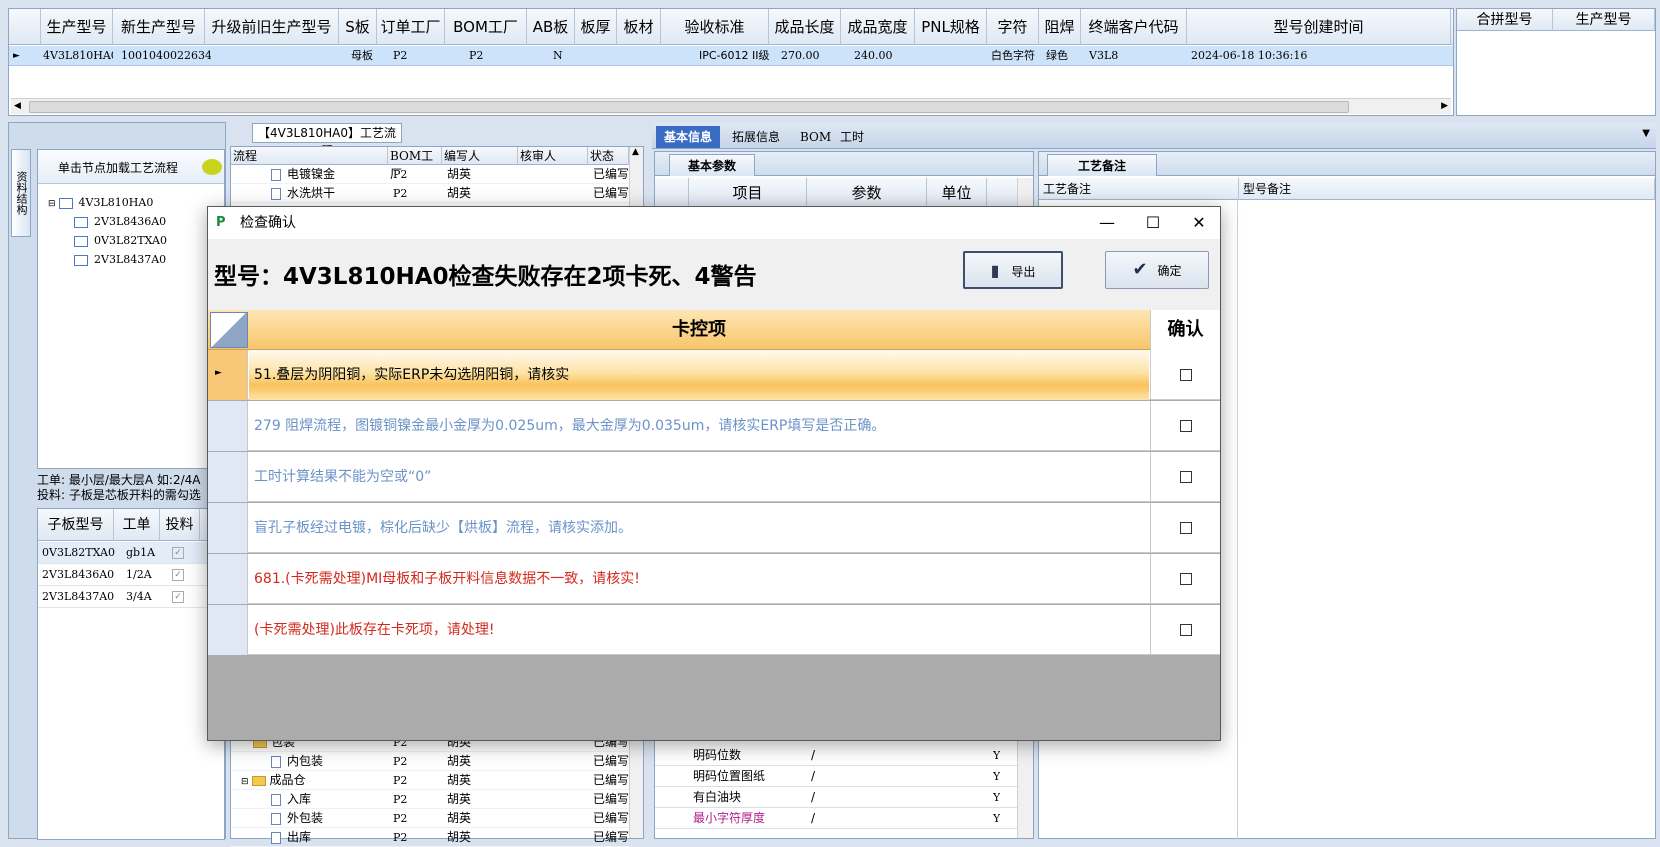  What do you see at coordinates (1060, 27) in the screenshot?
I see `col-header: 阻焊` at bounding box center [1060, 27].